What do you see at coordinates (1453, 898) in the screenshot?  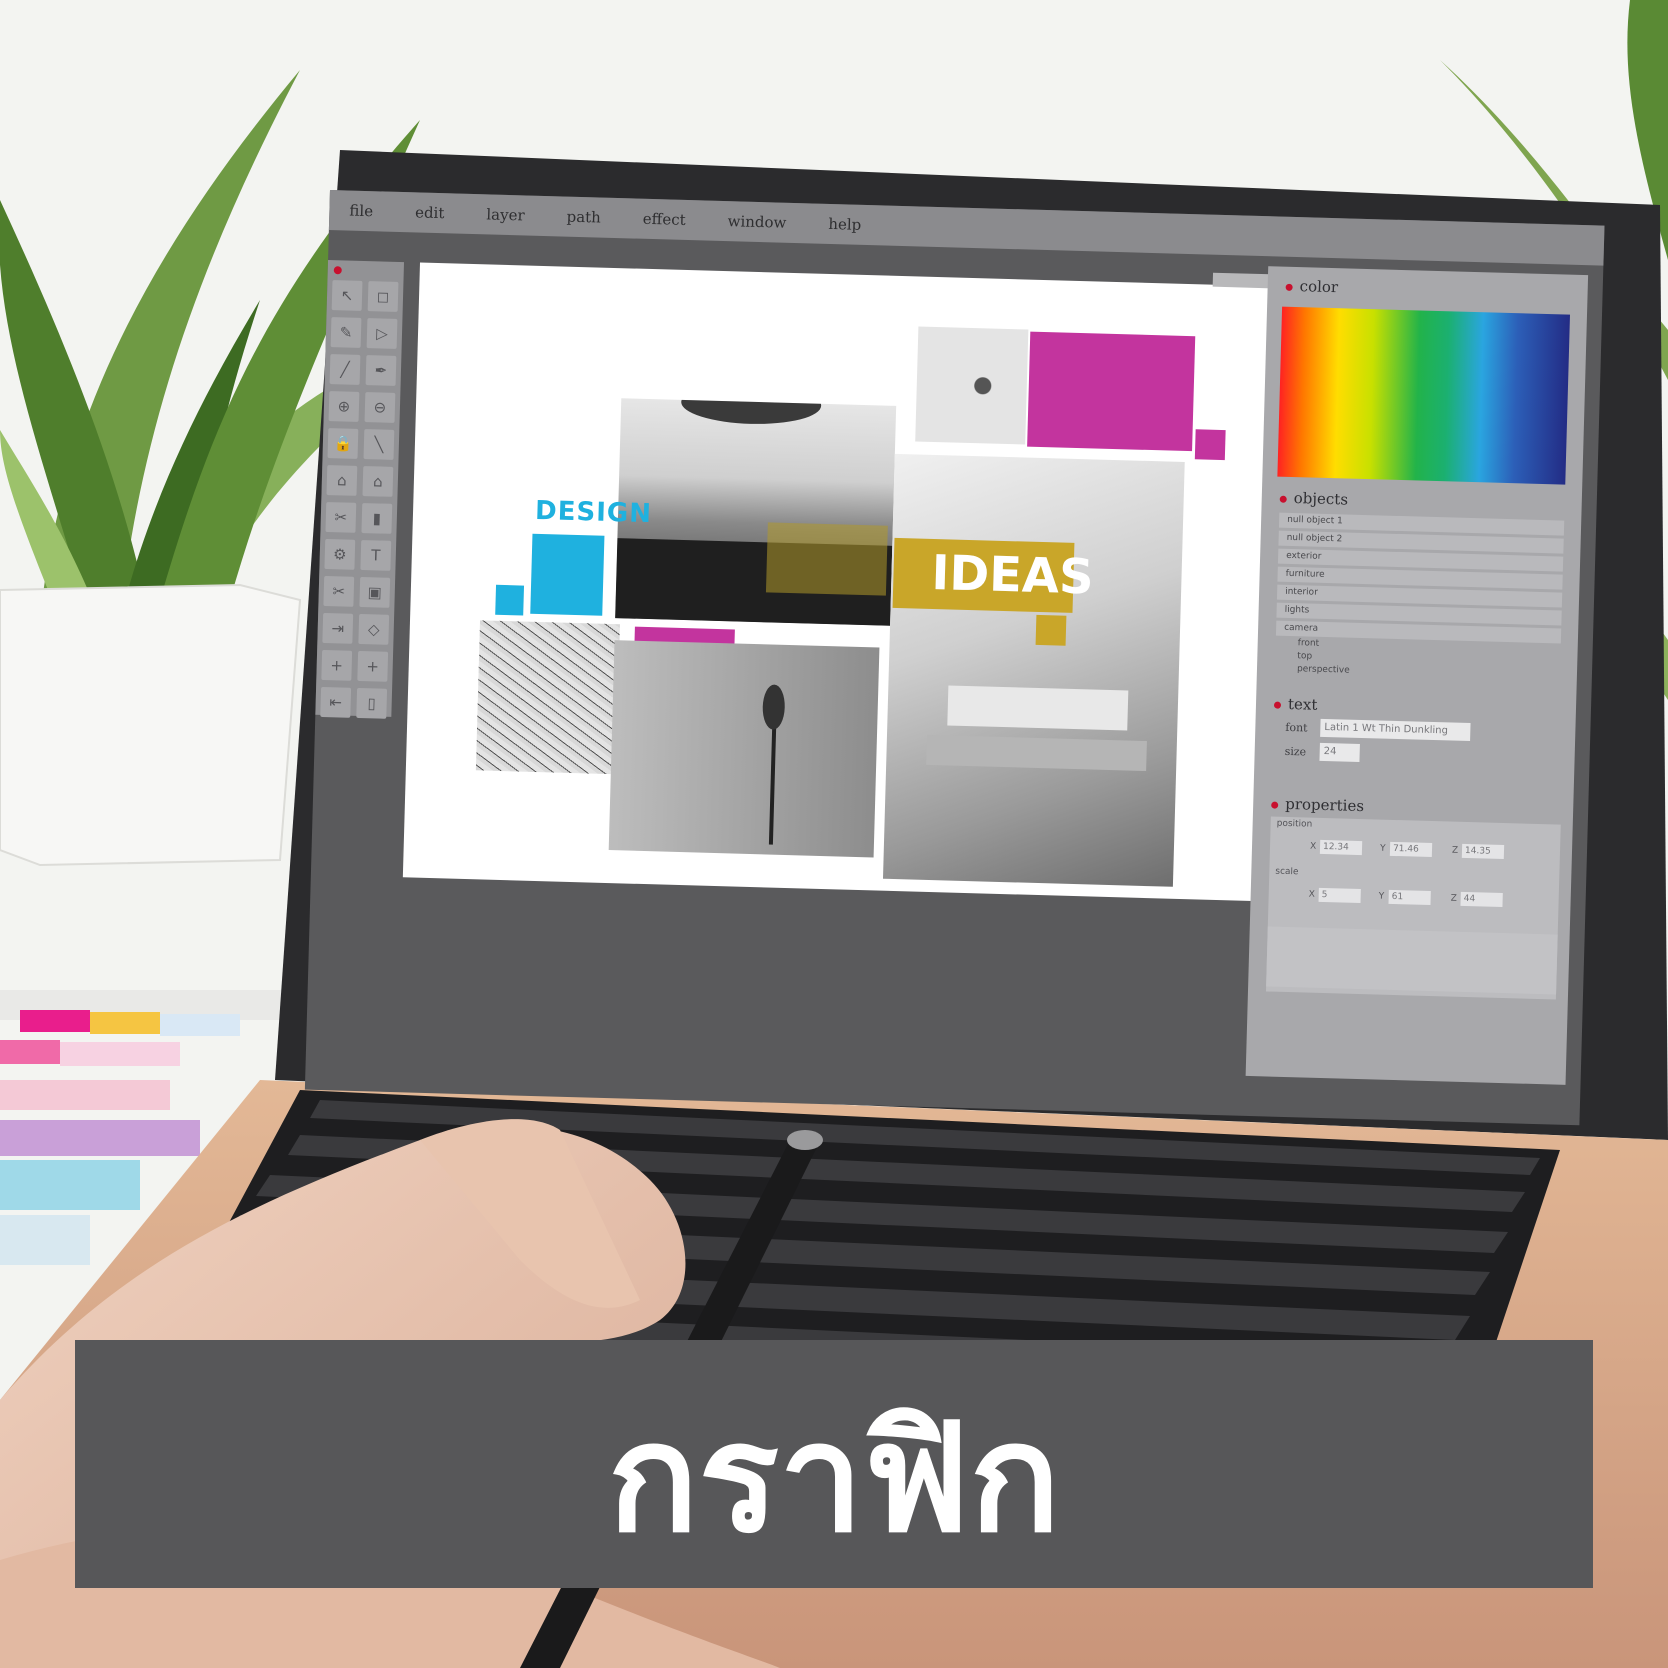 I see `scale-z-label: Z` at bounding box center [1453, 898].